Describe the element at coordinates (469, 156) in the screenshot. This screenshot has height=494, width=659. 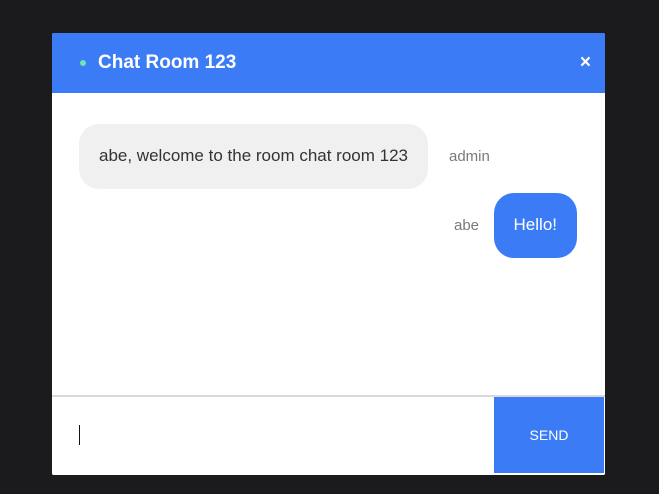
I see `message-sender: admin` at that location.